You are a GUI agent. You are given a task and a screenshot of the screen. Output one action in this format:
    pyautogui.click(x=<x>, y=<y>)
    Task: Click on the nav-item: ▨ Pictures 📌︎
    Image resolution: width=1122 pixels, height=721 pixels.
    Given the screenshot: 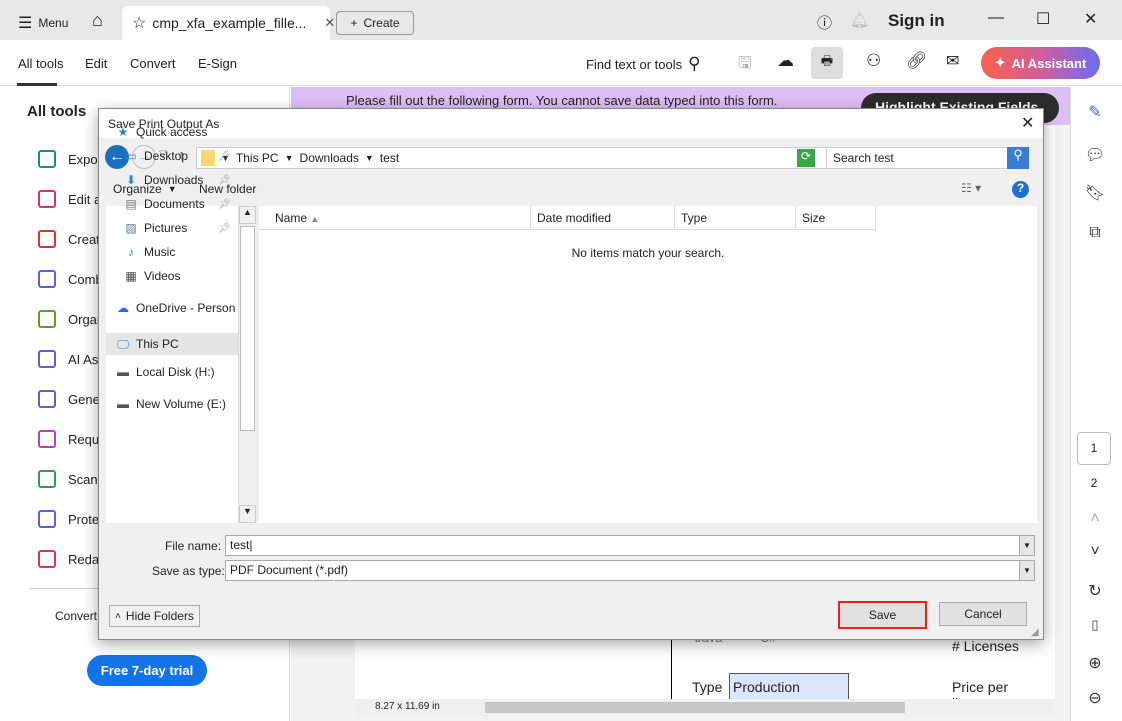 What is the action you would take?
    pyautogui.click(x=177, y=228)
    